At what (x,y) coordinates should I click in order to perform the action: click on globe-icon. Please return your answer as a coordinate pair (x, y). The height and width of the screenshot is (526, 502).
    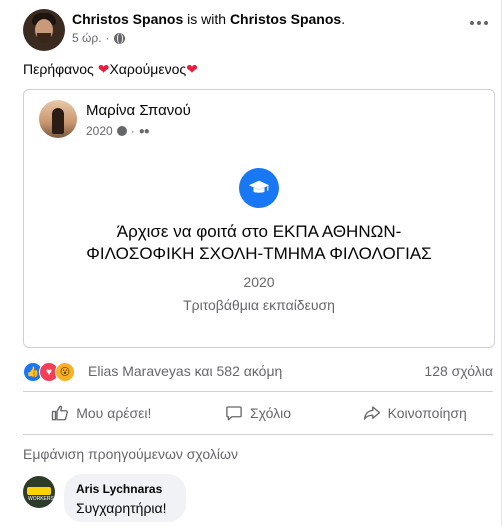
    Looking at the image, I should click on (119, 38).